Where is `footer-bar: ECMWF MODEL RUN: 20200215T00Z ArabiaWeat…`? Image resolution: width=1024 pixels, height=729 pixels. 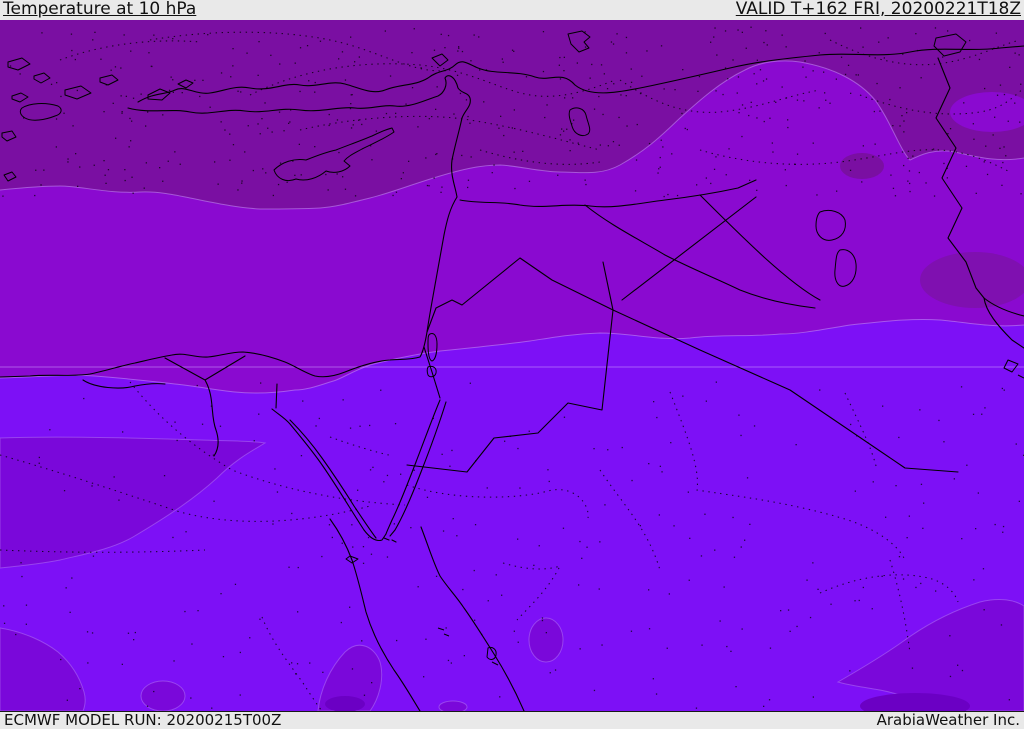
footer-bar: ECMWF MODEL RUN: 20200215T00Z ArabiaWeat… is located at coordinates (512, 720).